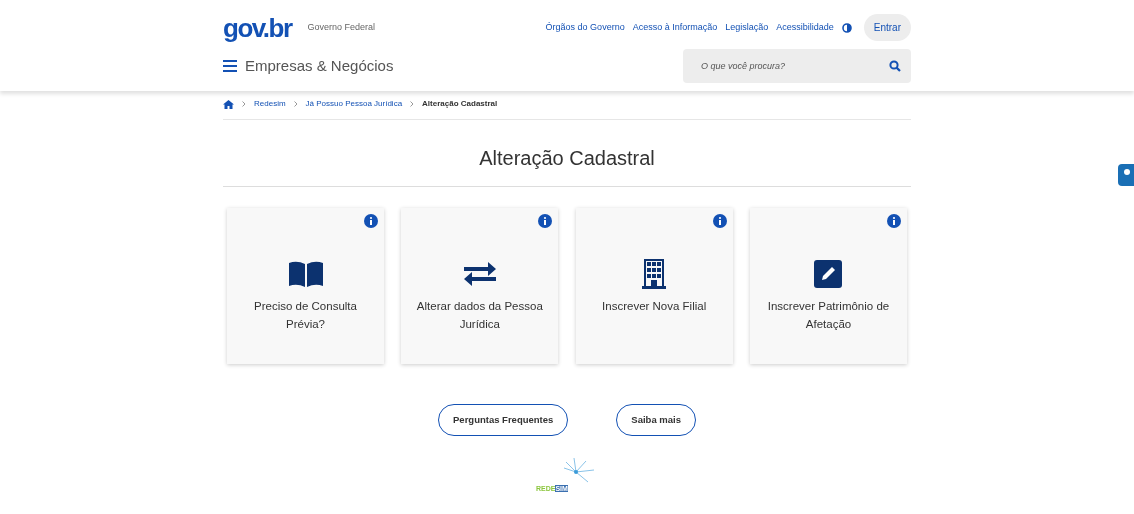  I want to click on header-link: Acessibilidade, so click(805, 27).